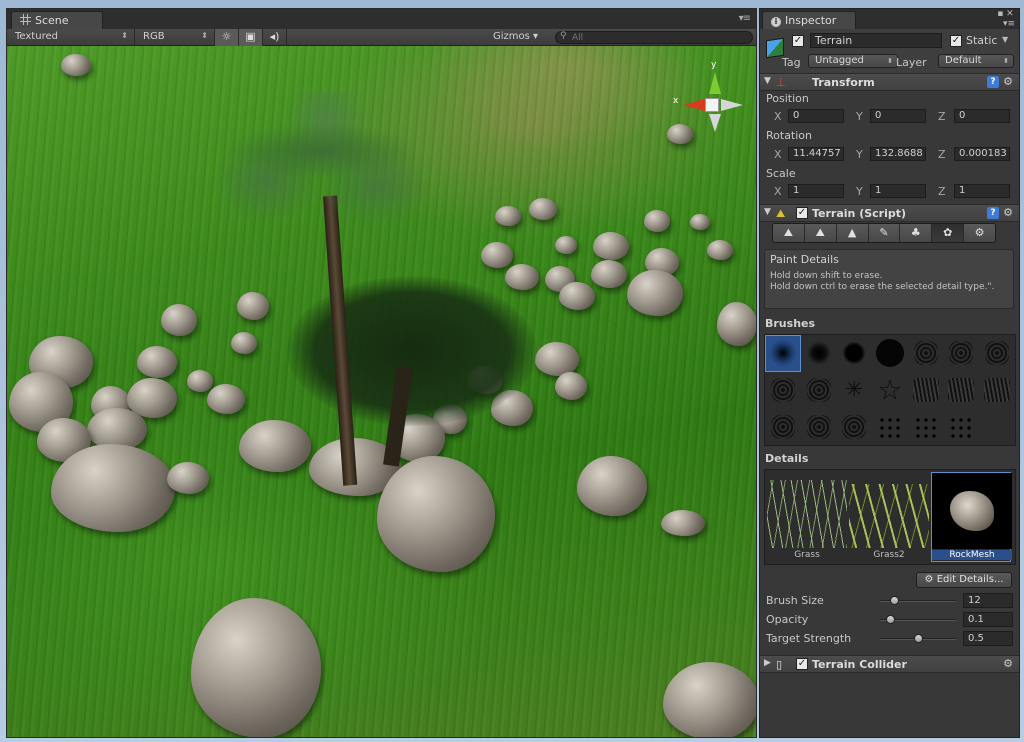 This screenshot has width=1024, height=742. What do you see at coordinates (988, 600) in the screenshot?
I see `brush-size-field: 12` at bounding box center [988, 600].